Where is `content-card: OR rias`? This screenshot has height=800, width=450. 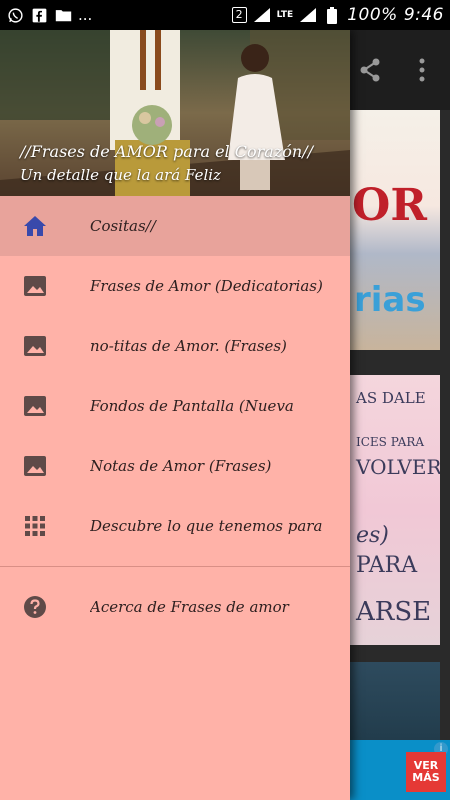
content-card: OR rias is located at coordinates (395, 230).